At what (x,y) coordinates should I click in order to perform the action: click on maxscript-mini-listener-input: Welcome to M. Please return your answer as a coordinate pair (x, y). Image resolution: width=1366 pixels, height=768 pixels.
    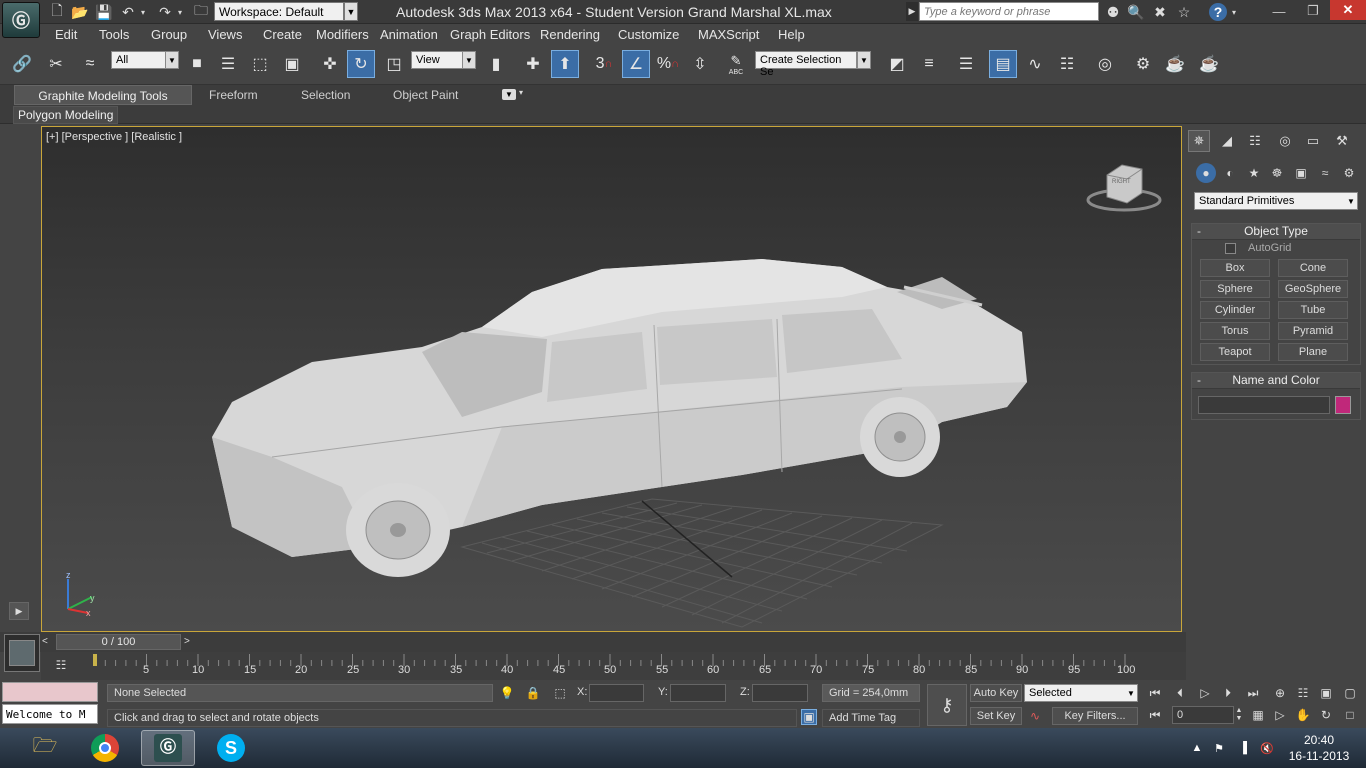
    Looking at the image, I should click on (50, 714).